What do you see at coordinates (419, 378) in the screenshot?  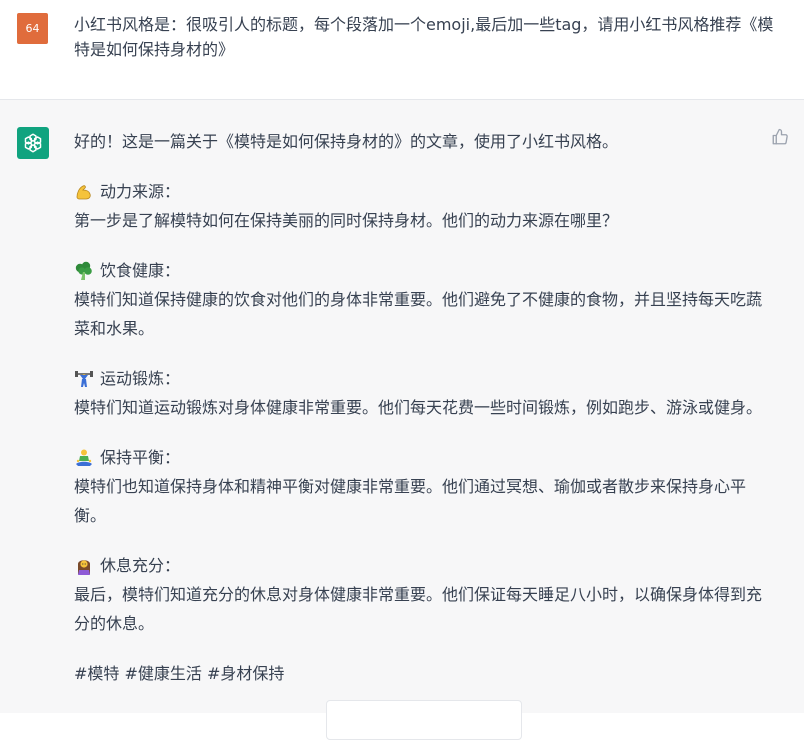 I see `section-heading: 运动锻炼：` at bounding box center [419, 378].